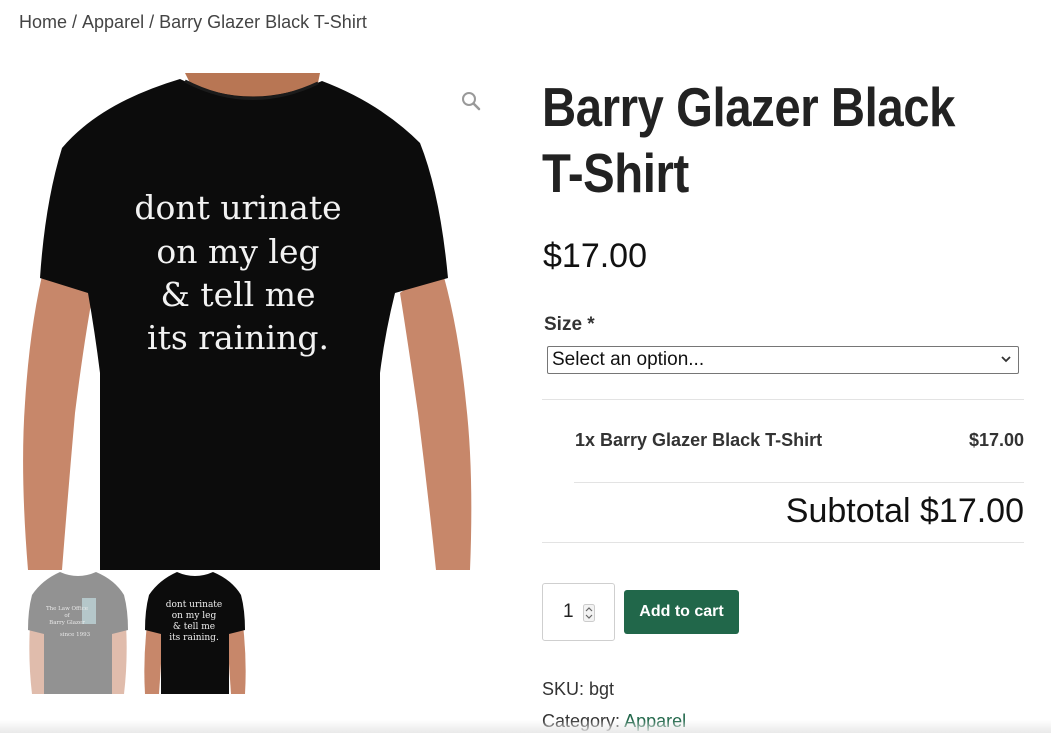 This screenshot has width=1051, height=733. I want to click on sku: SKU: bgt, so click(578, 689).